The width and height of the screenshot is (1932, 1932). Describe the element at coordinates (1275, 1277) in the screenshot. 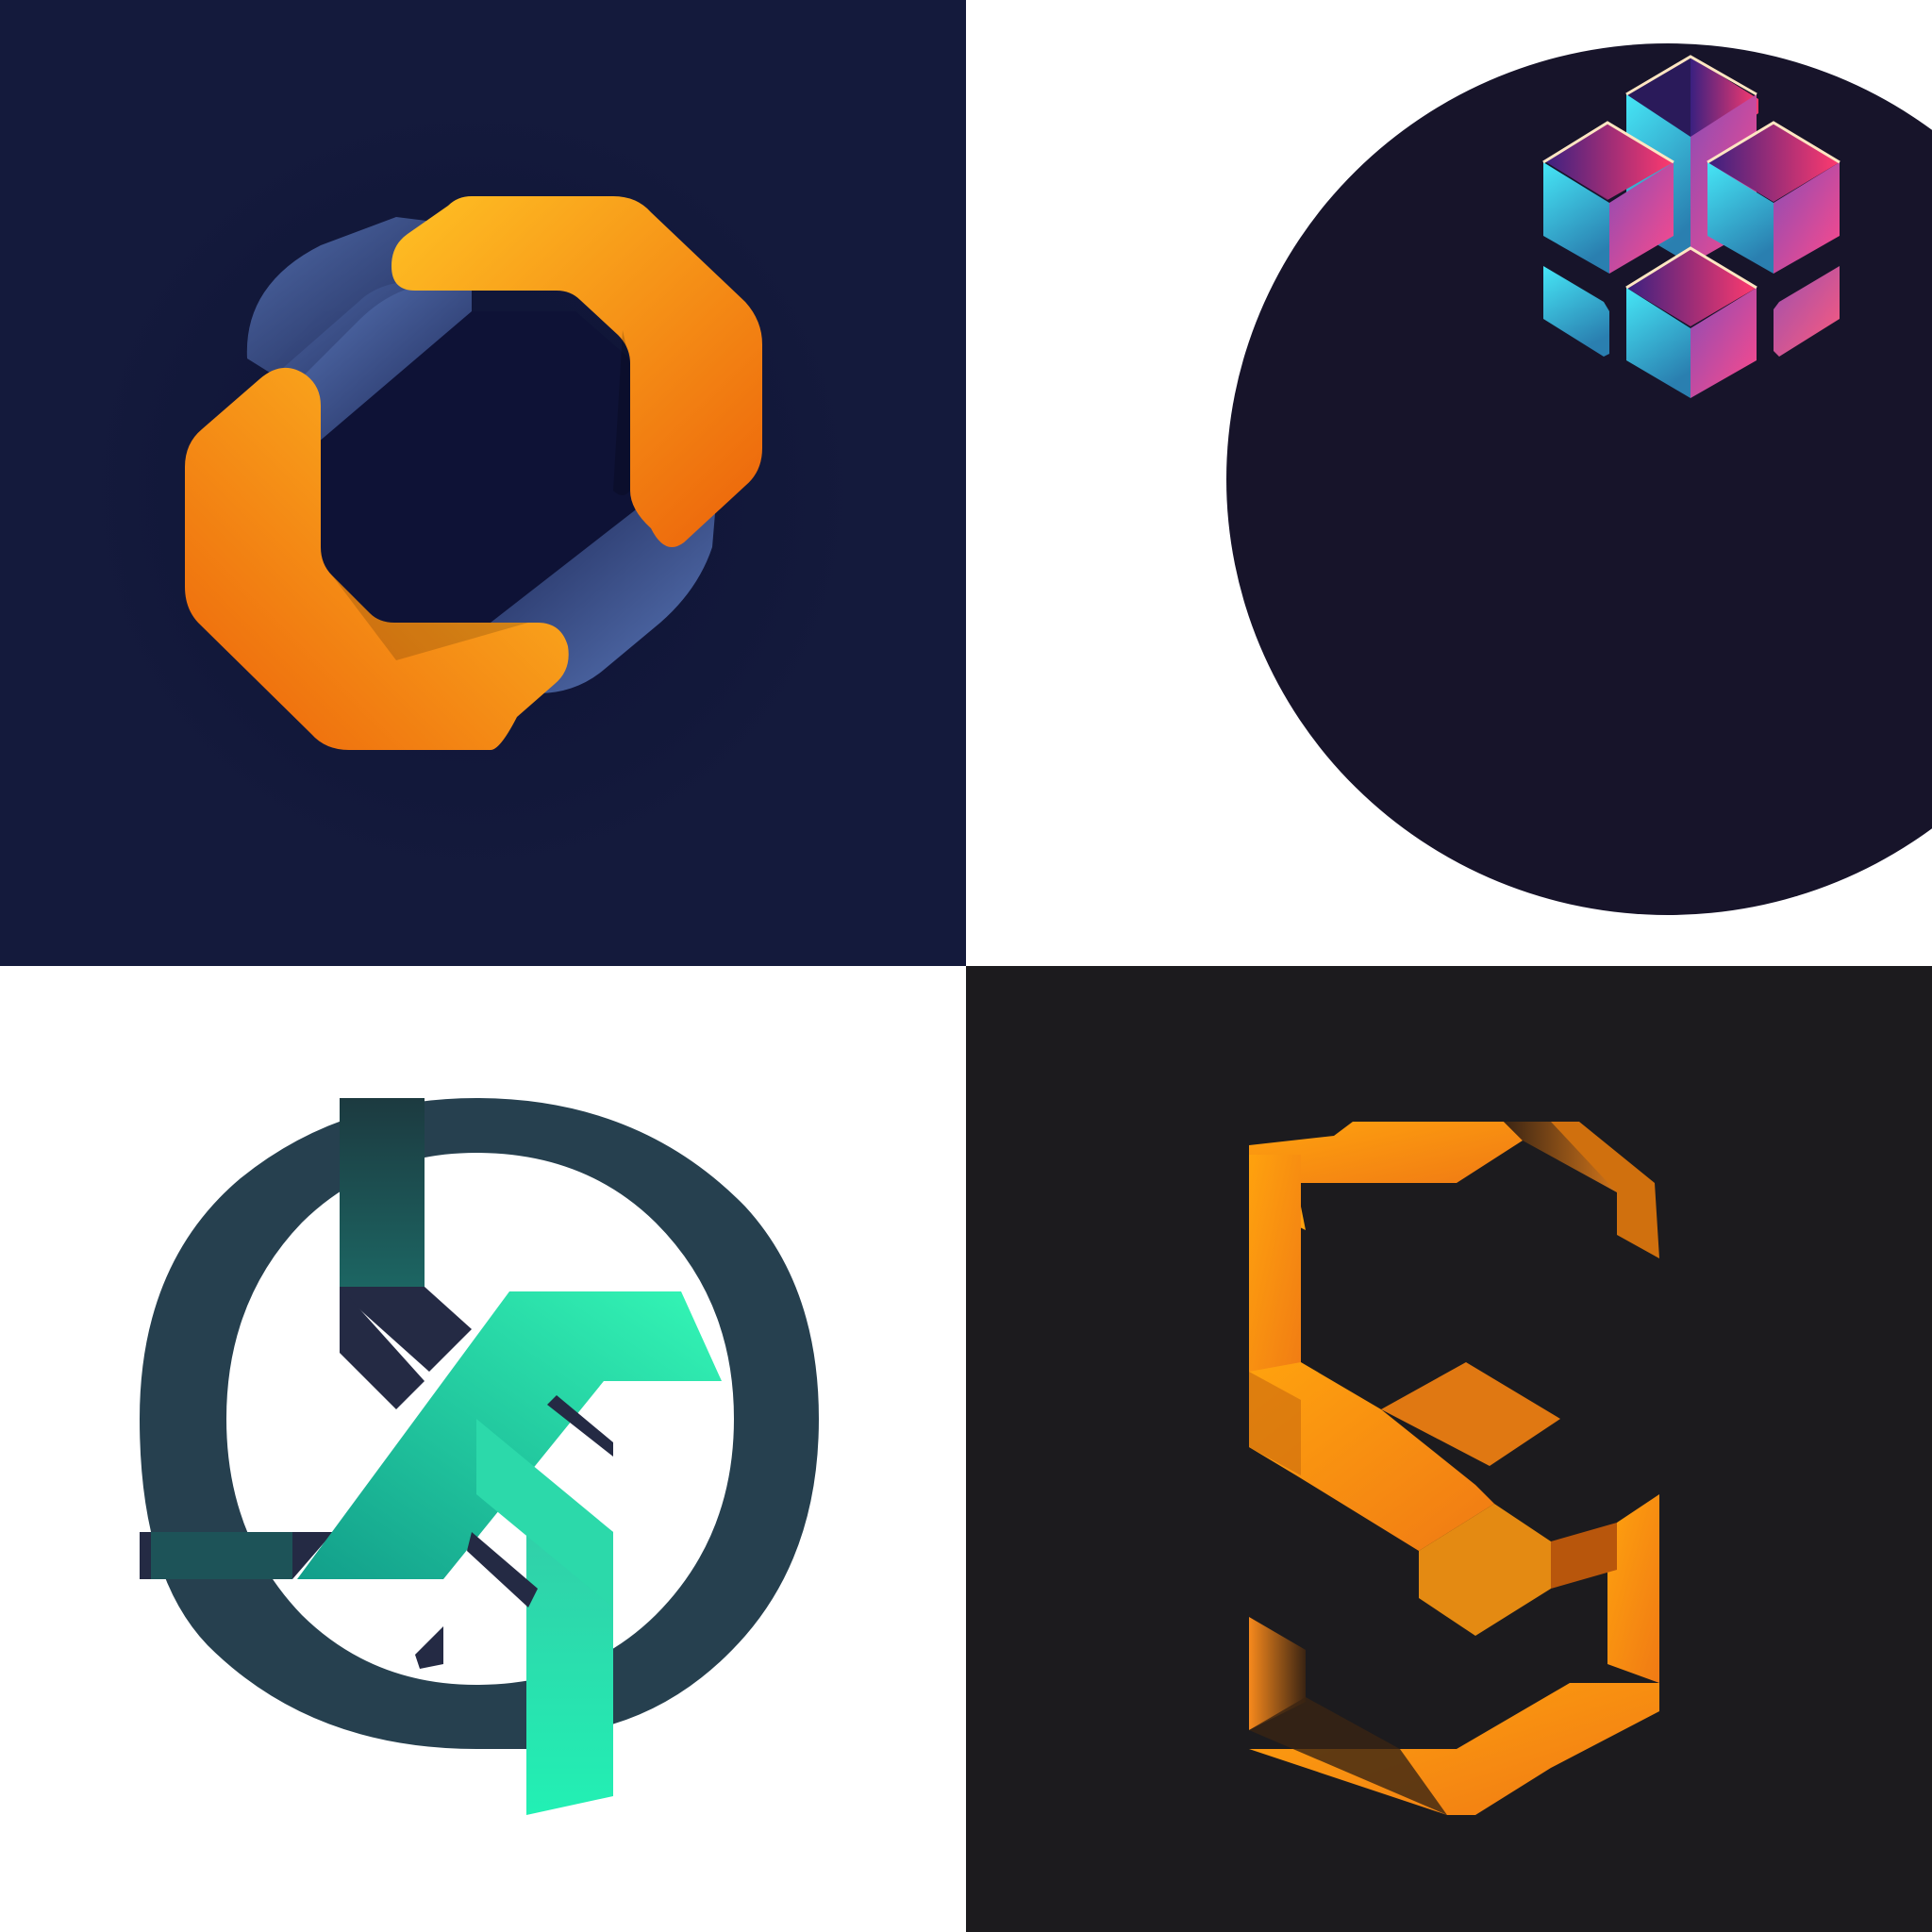

I see `s-left-vertical` at that location.